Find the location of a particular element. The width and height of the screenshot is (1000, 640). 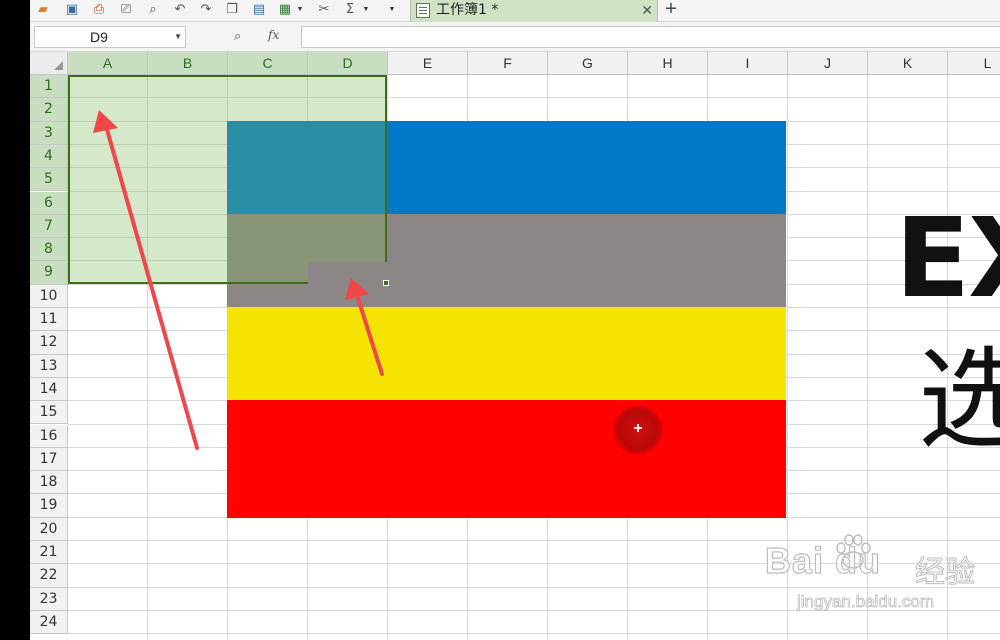

redo-icon: ↷ is located at coordinates (206, 10).